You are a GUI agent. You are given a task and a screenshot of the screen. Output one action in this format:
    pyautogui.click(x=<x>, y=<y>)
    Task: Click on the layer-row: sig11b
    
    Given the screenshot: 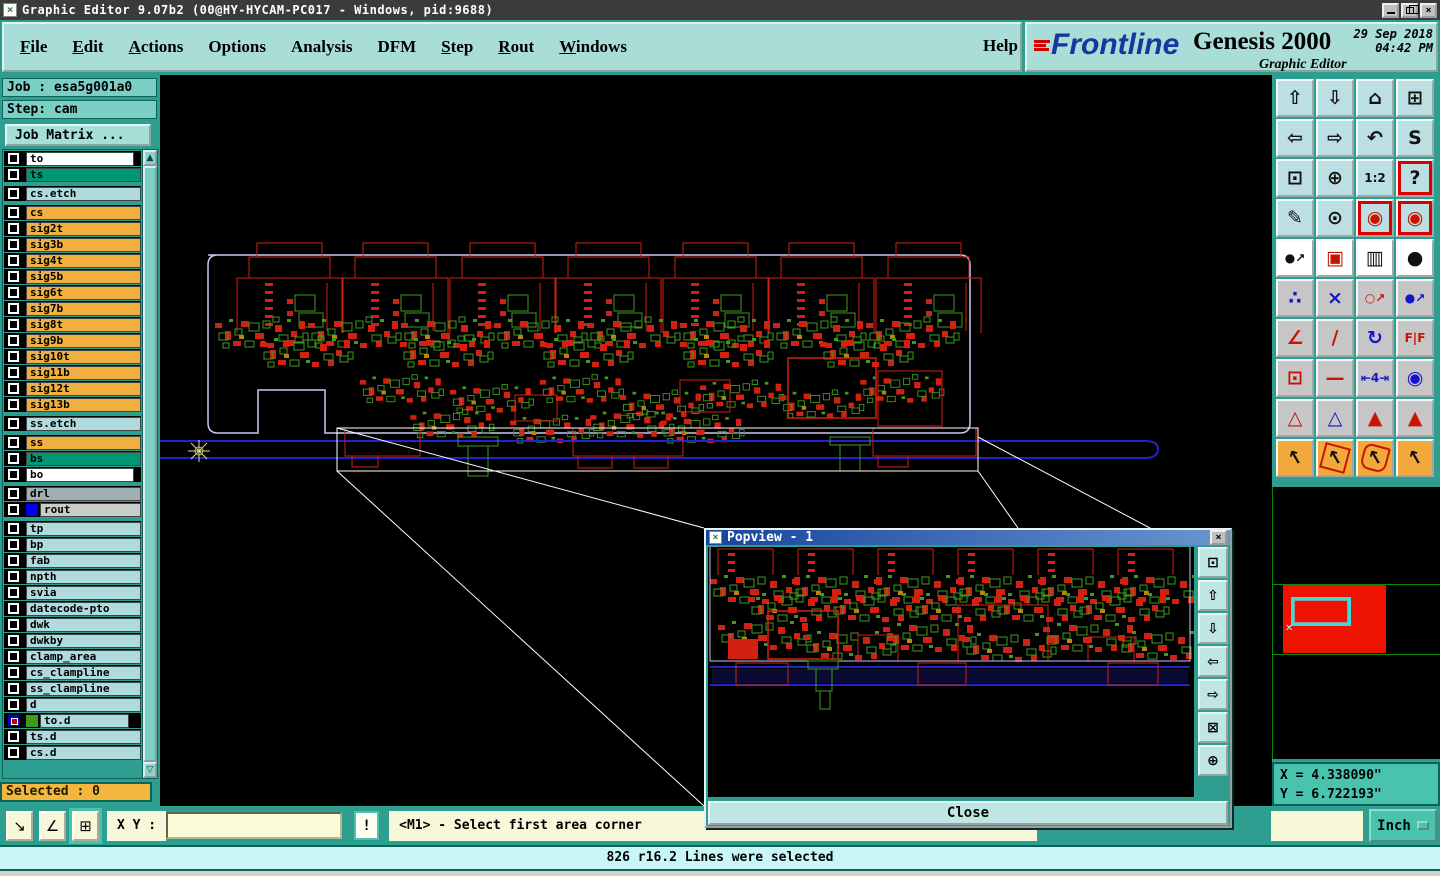 What is the action you would take?
    pyautogui.click(x=72, y=372)
    